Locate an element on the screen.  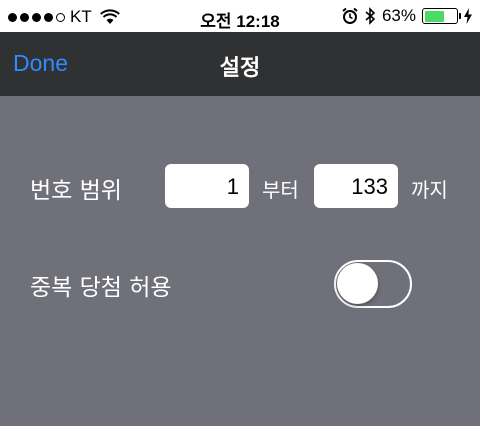
battery-percent: 63% is located at coordinates (398, 15).